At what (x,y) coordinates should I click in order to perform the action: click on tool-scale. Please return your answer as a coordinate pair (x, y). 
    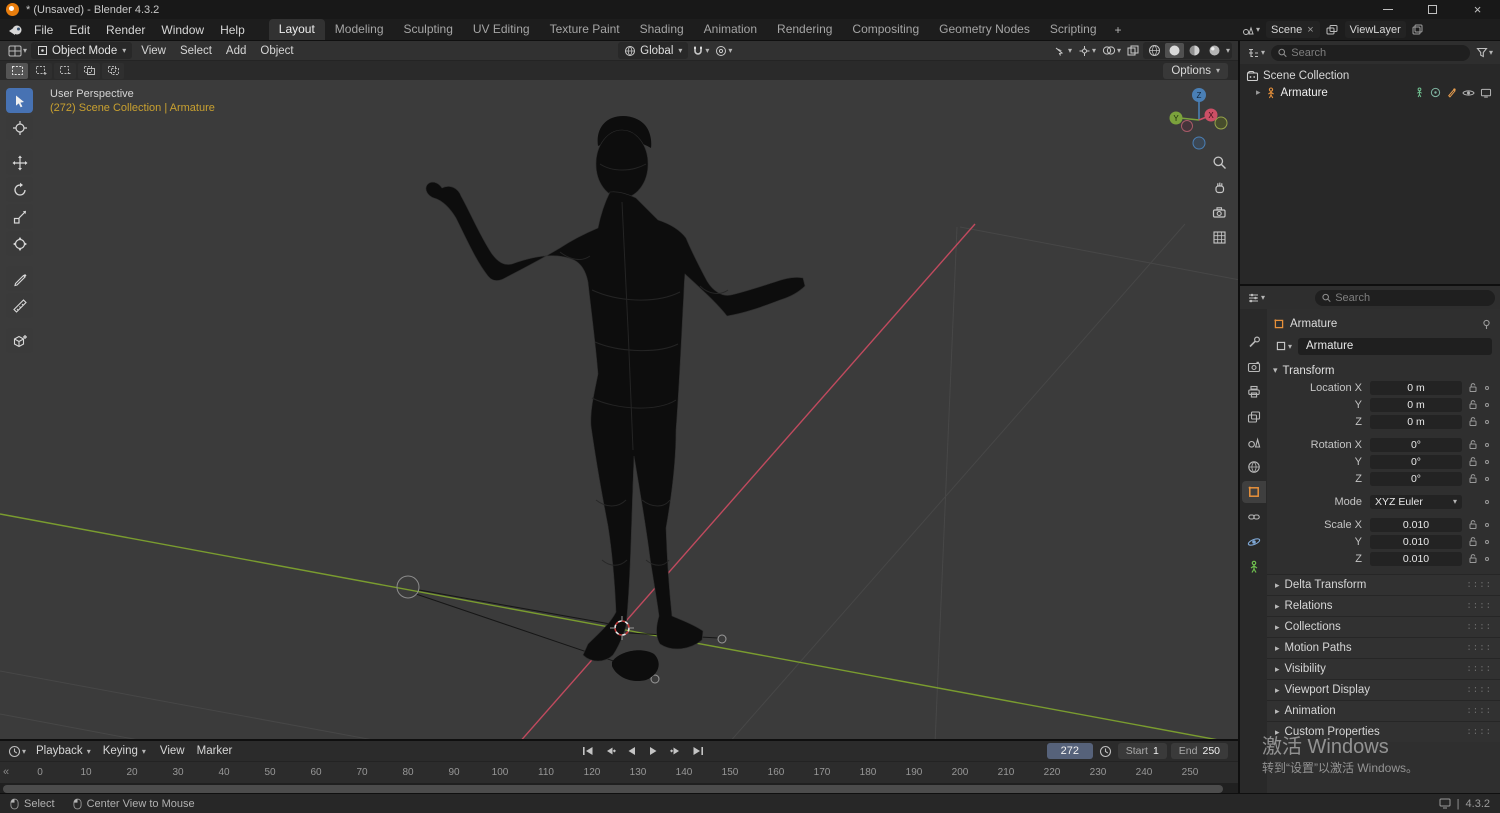
    Looking at the image, I should click on (19, 216).